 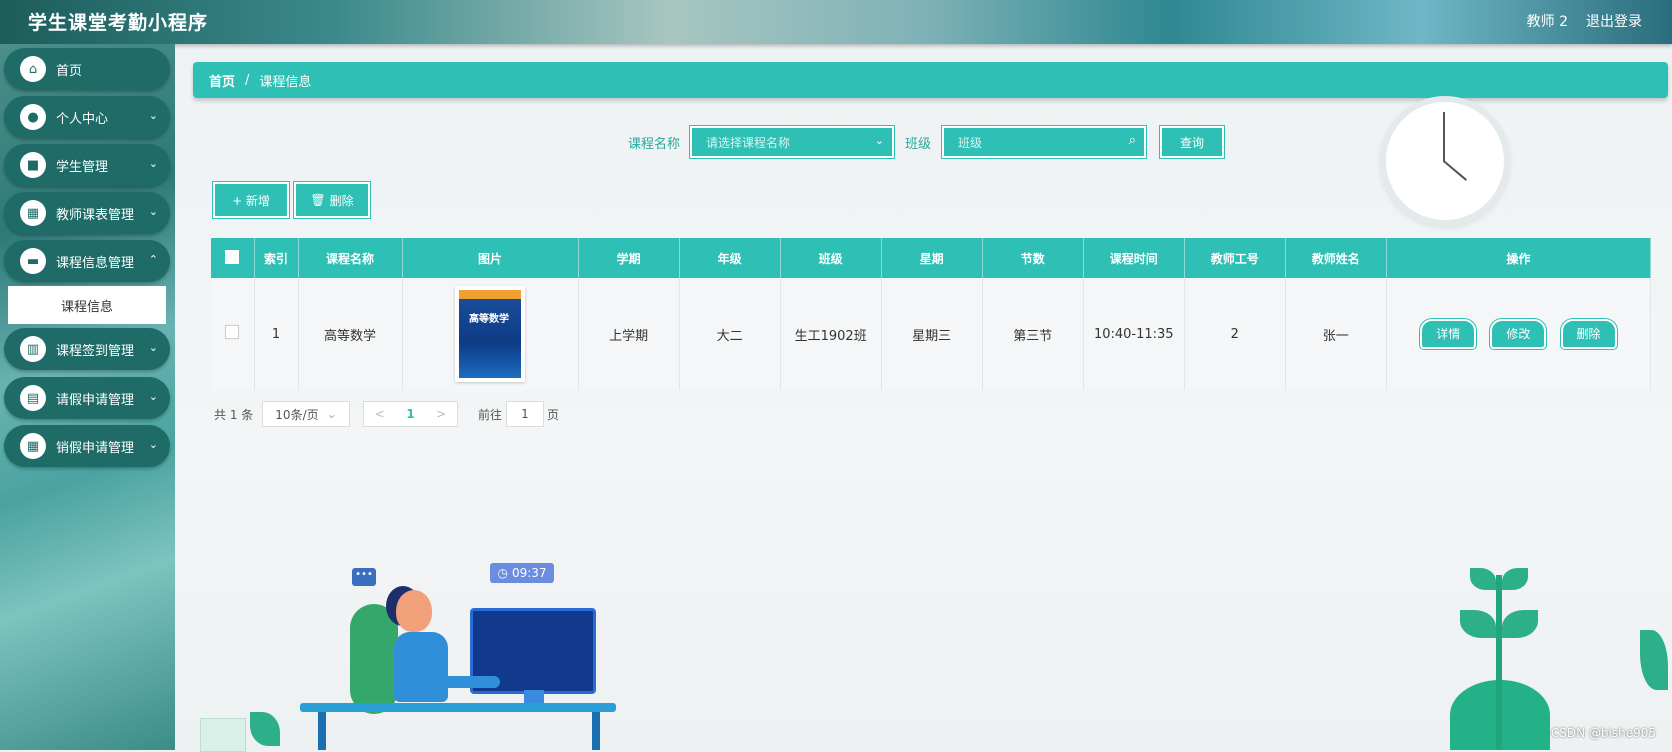 What do you see at coordinates (87, 305) in the screenshot?
I see `submenu-item-course-info: 课程信息` at bounding box center [87, 305].